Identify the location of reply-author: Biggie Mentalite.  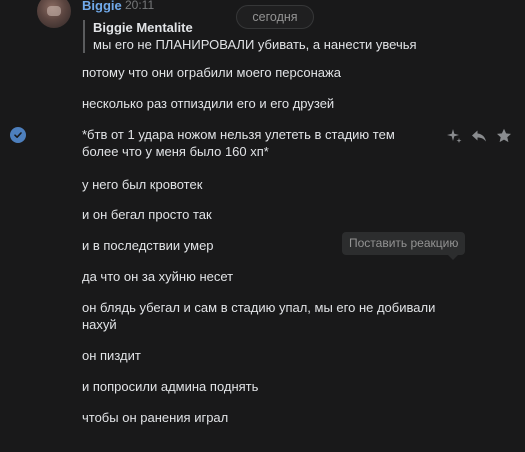
(143, 27).